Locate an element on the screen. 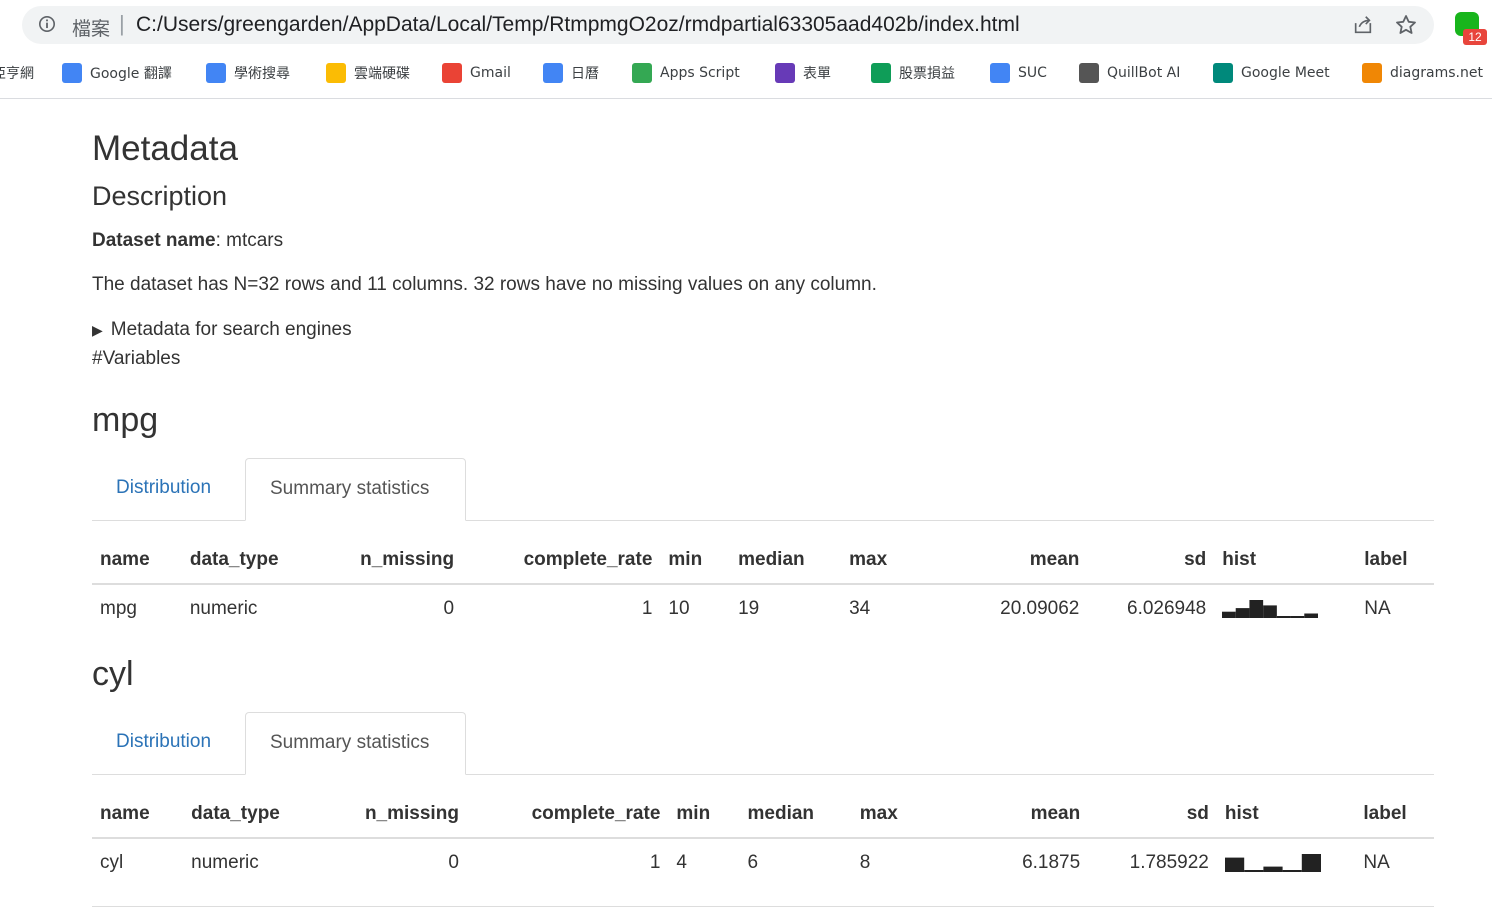 This screenshot has width=1492, height=911. column-header: hist is located at coordinates (1286, 815).